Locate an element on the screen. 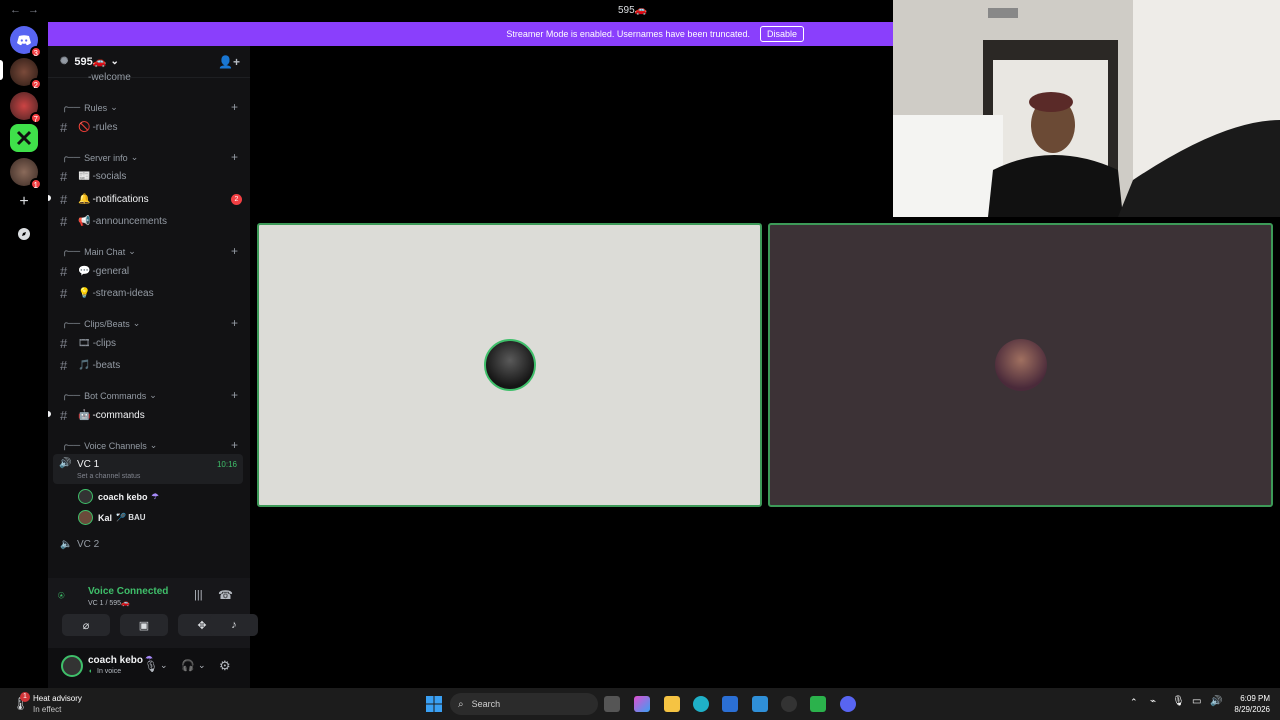 The height and width of the screenshot is (720, 1280). voice-channel-vc2: 🔈 VC 2 is located at coordinates (151, 544).